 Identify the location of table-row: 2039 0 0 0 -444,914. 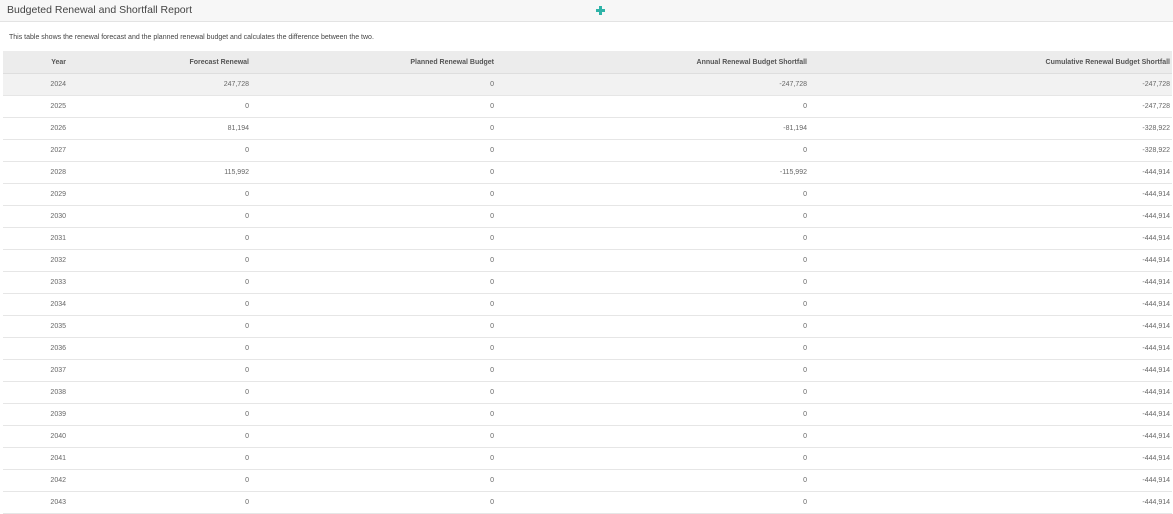
(587, 414).